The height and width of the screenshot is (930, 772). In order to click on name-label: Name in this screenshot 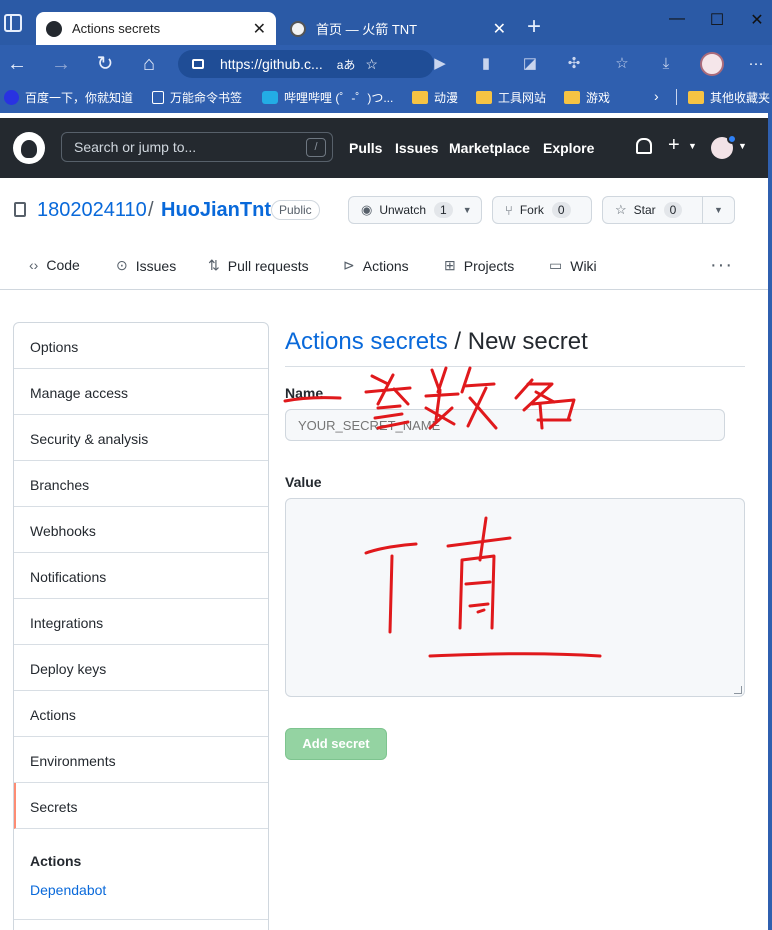, I will do `click(304, 393)`.